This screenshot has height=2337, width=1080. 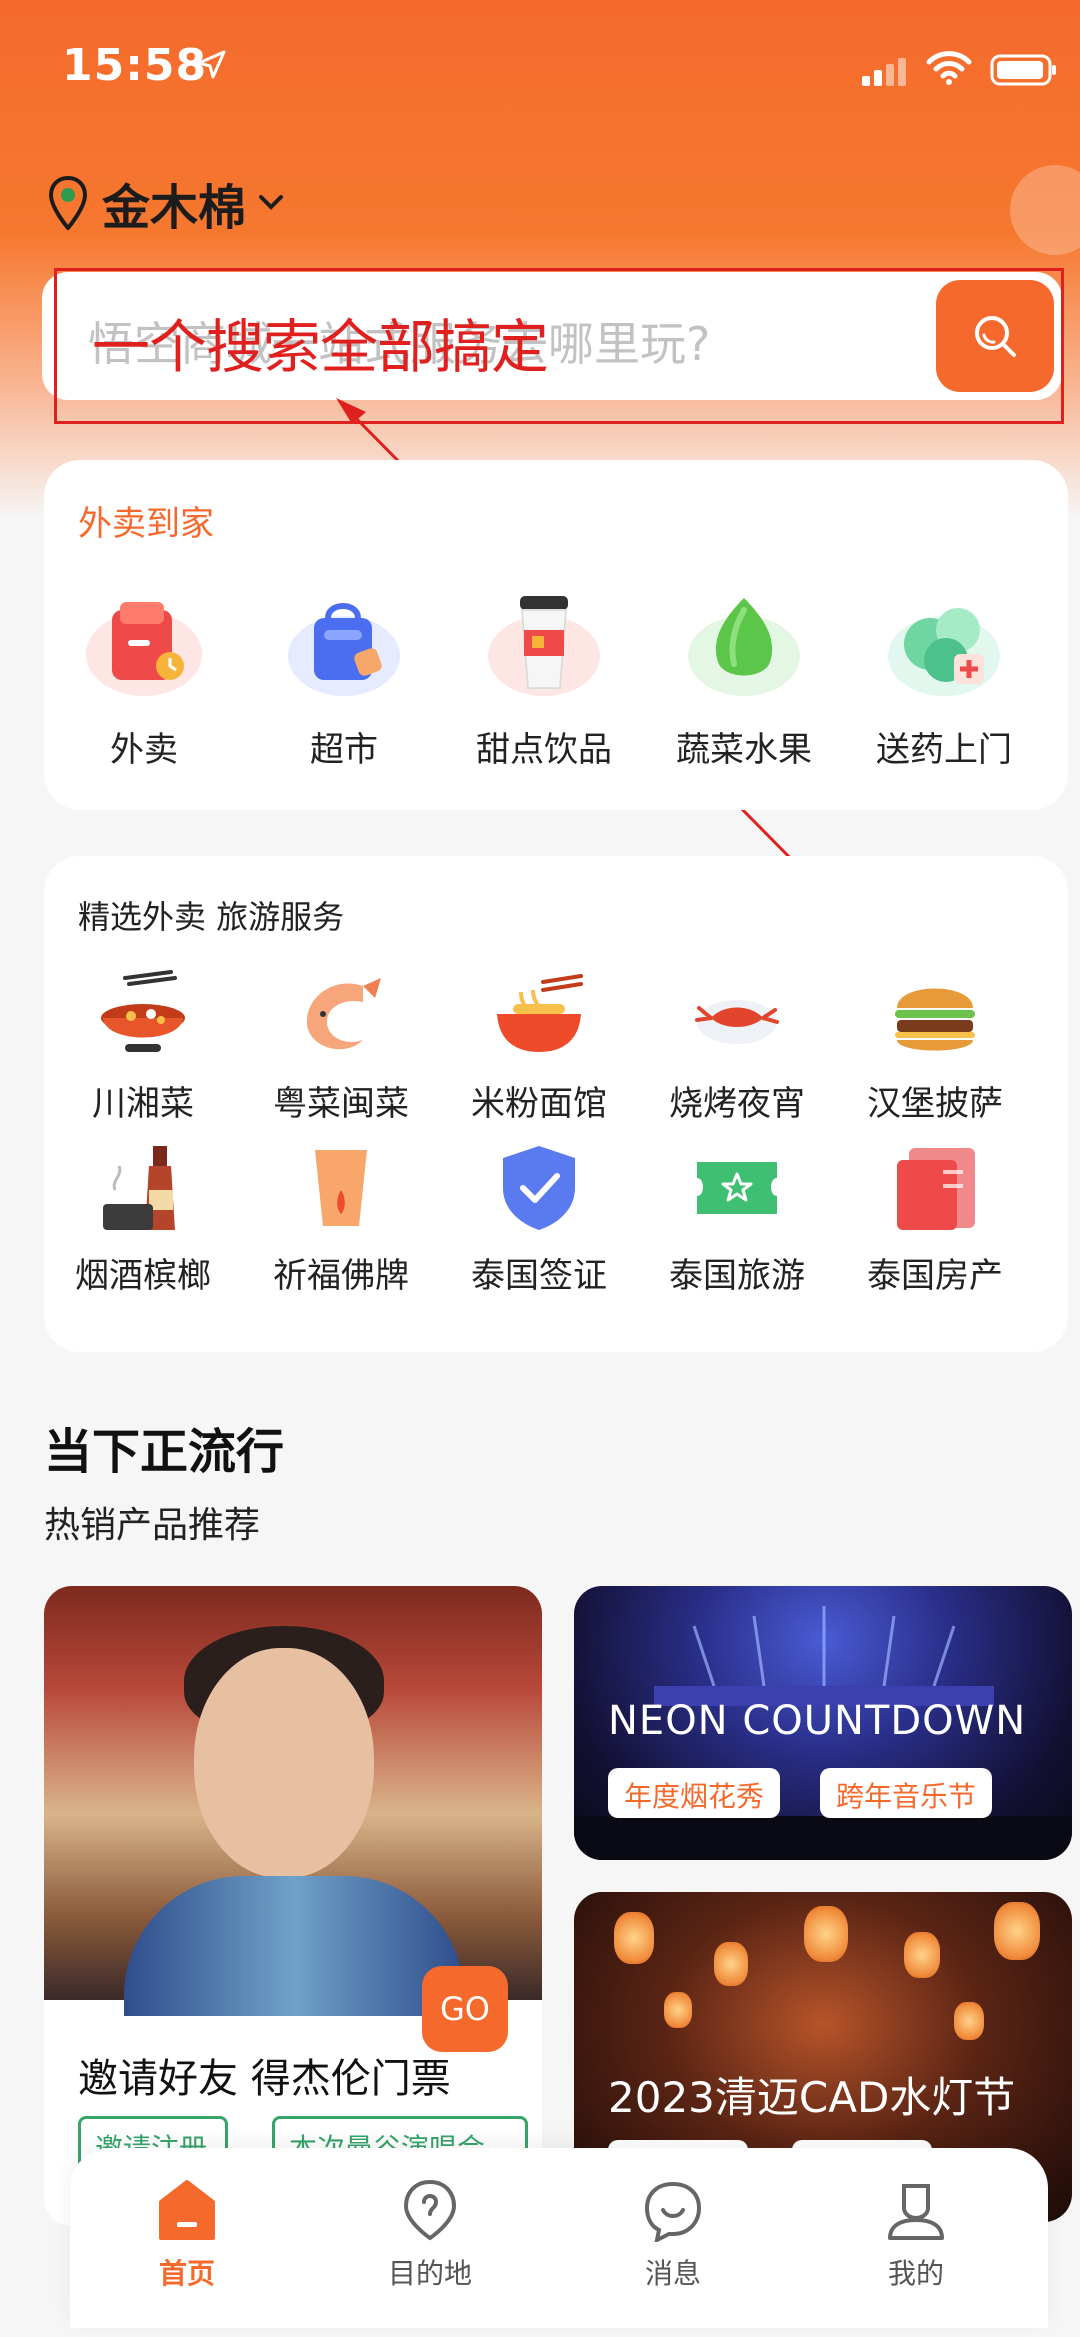 What do you see at coordinates (68, 203) in the screenshot?
I see `map-pin-icon` at bounding box center [68, 203].